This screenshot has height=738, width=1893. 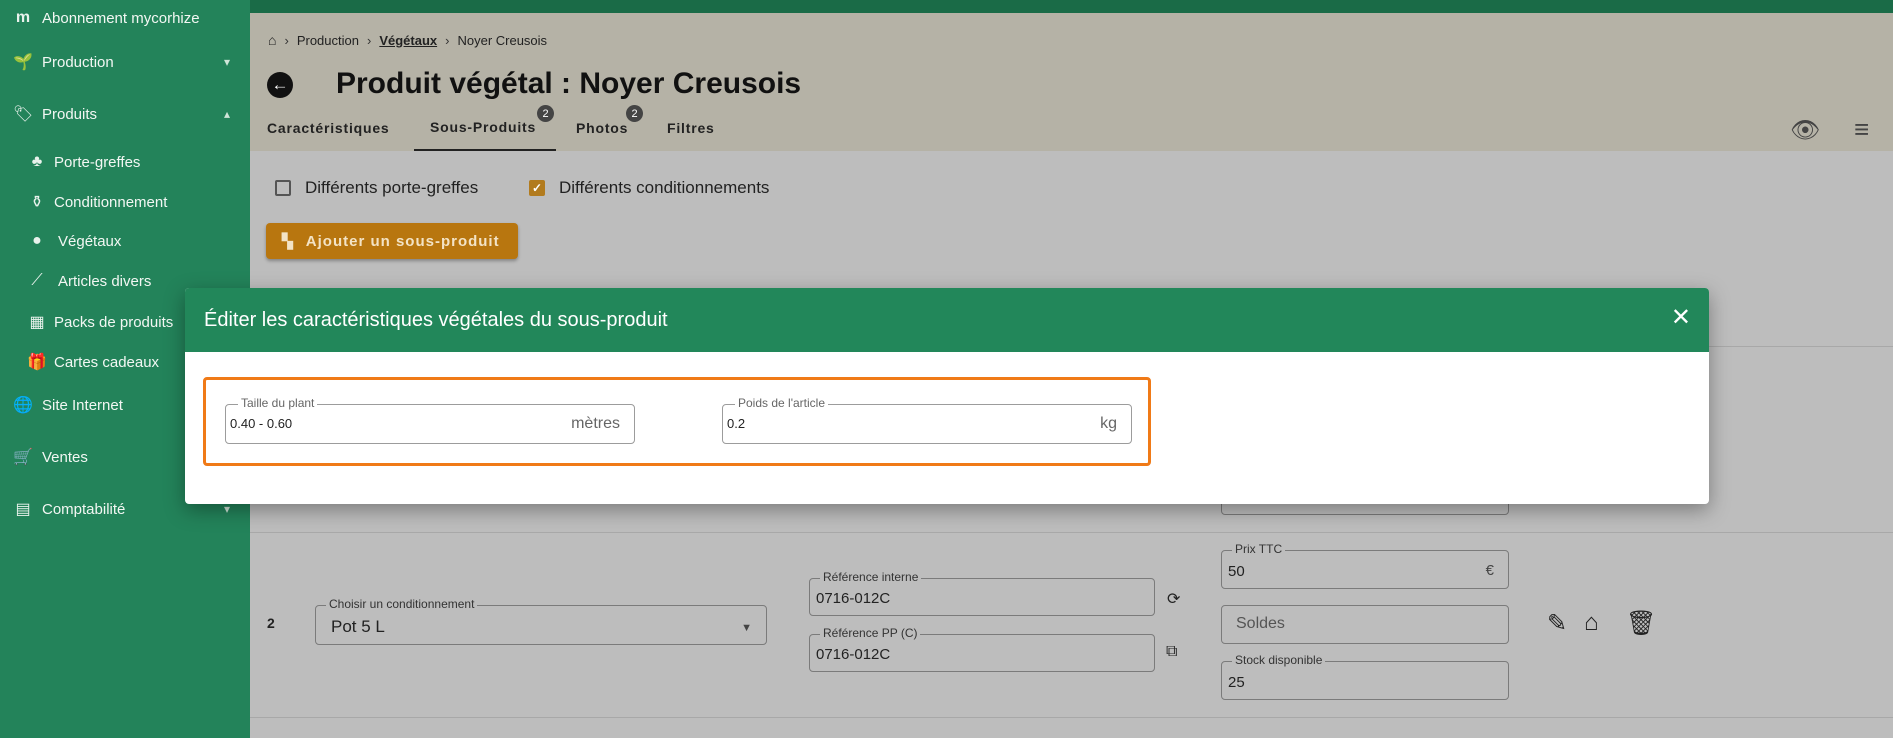 I want to click on sidebar-item-label: Site Internet, so click(x=82, y=405).